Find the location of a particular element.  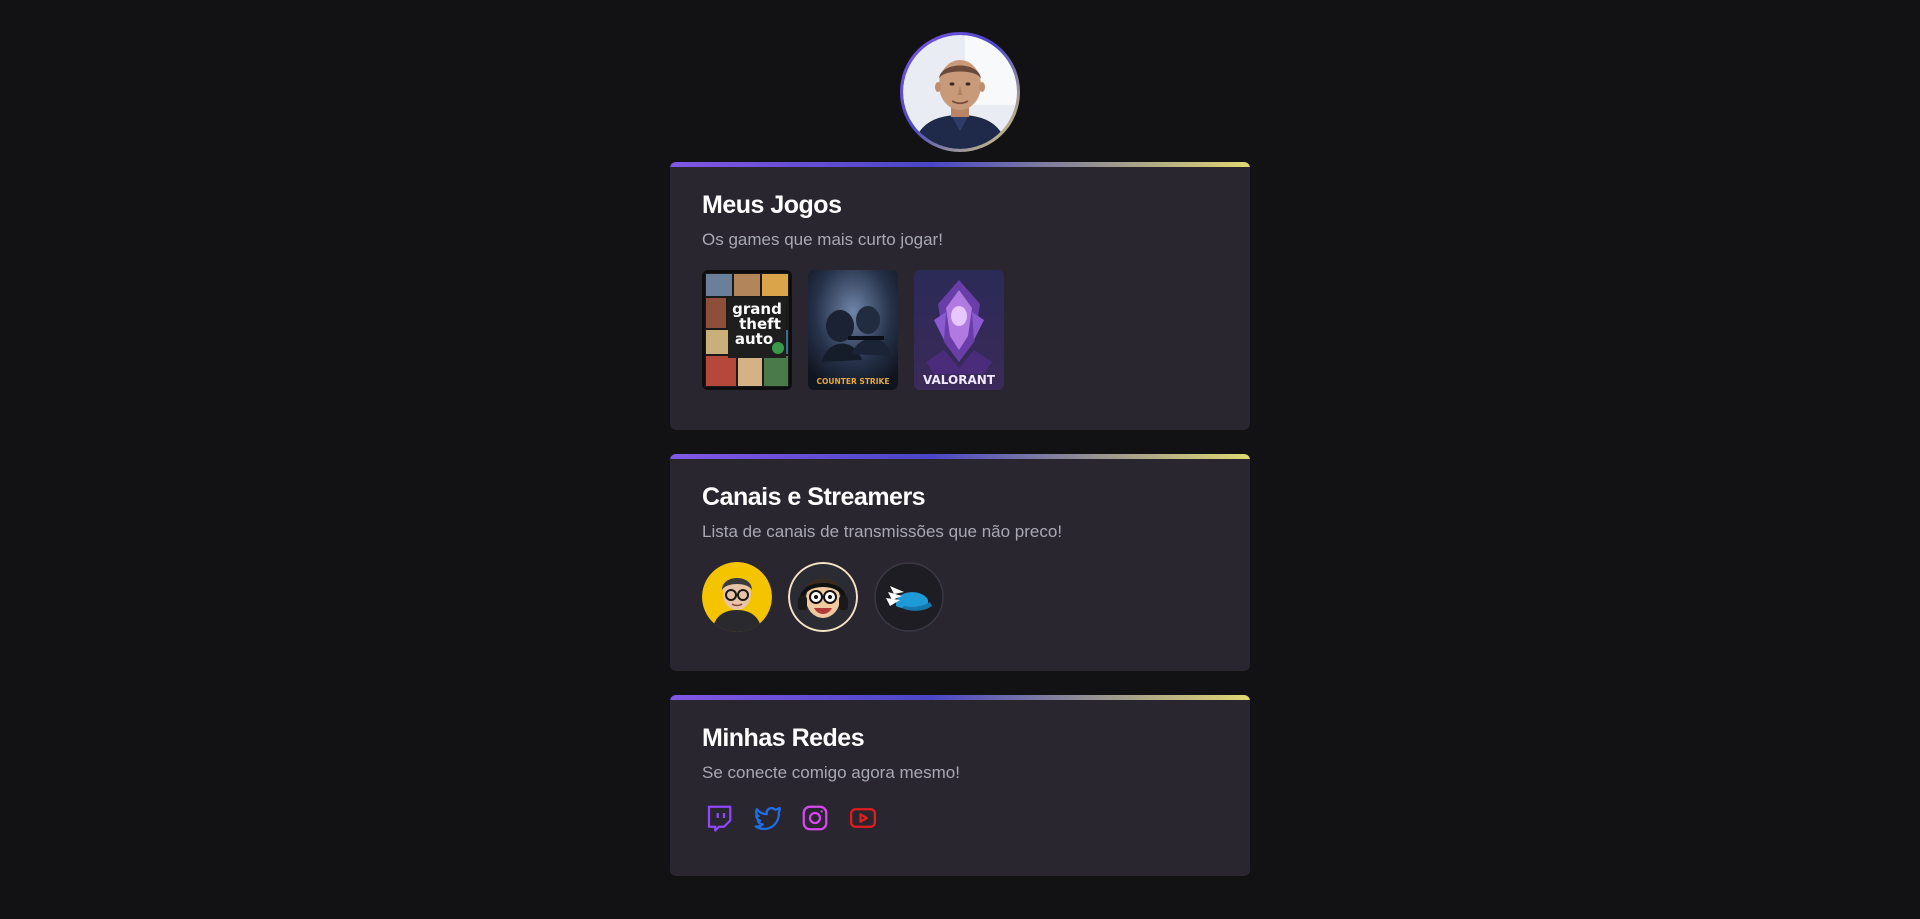

games-card-title: Meus Jogos is located at coordinates (772, 205).